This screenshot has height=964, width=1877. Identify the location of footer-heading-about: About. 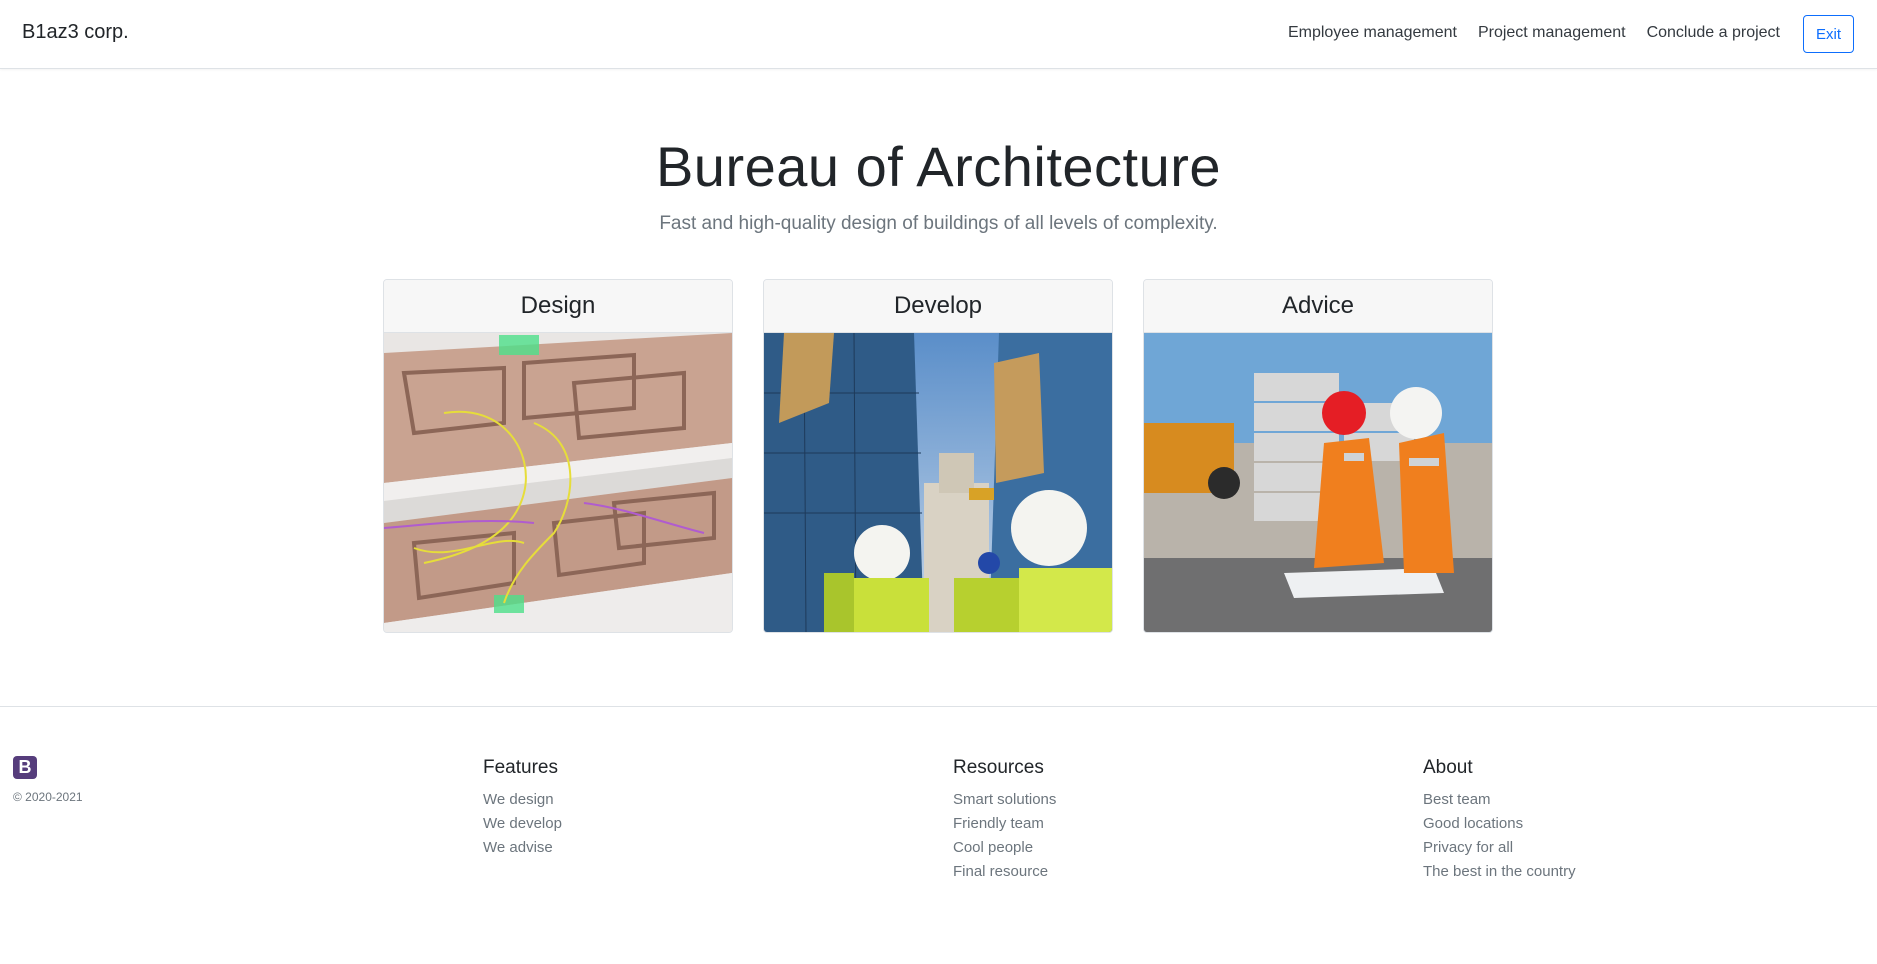
(1448, 767).